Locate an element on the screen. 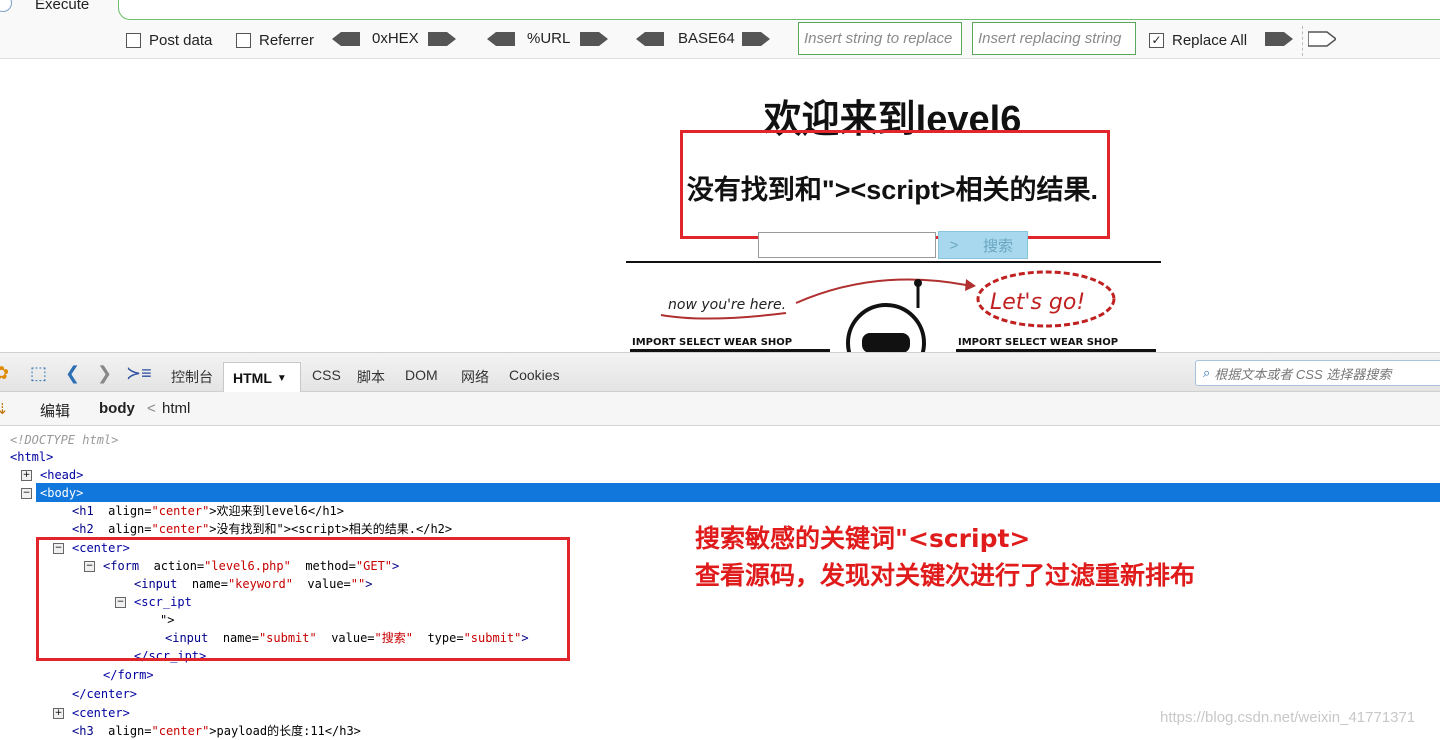 The height and width of the screenshot is (740, 1440). base64-encode-arrow-icon is located at coordinates (756, 39).